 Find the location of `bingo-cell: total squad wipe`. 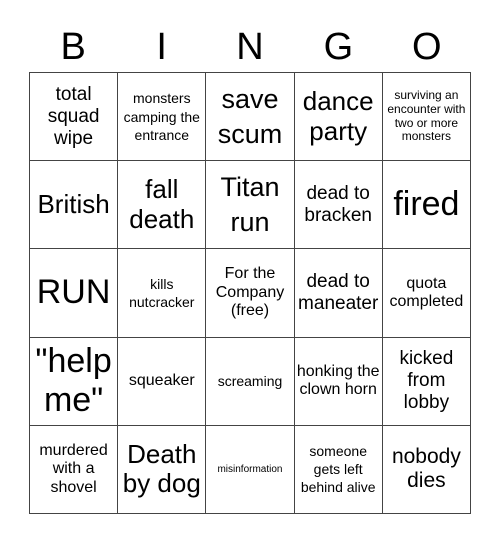

bingo-cell: total squad wipe is located at coordinates (74, 117).